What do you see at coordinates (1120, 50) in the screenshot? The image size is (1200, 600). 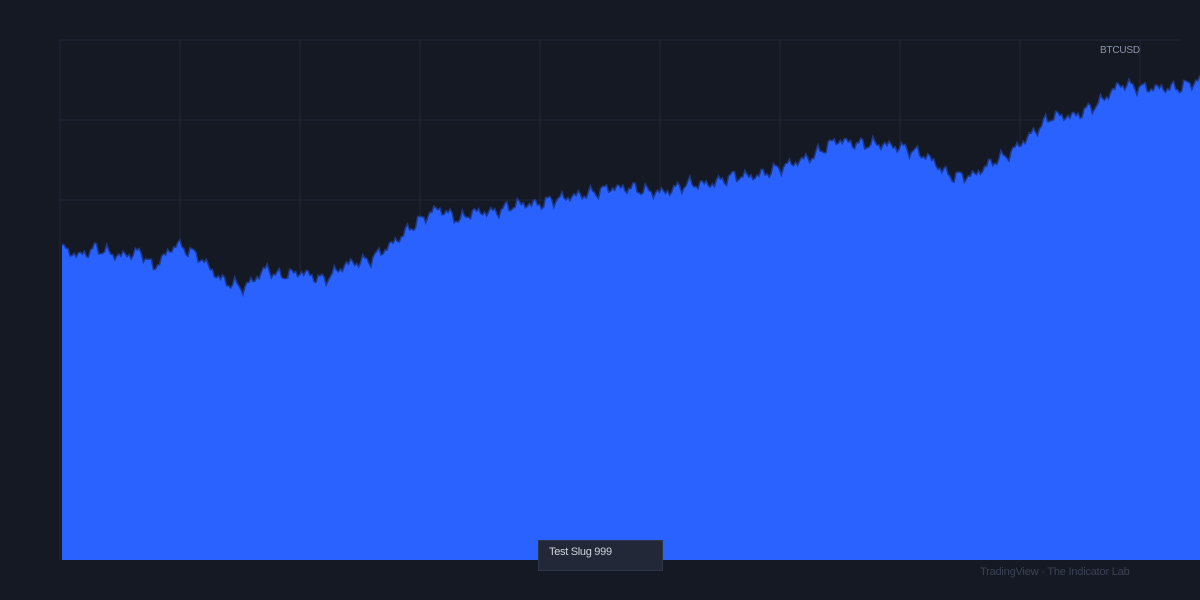 I see `symbol-label: BTCUSD` at bounding box center [1120, 50].